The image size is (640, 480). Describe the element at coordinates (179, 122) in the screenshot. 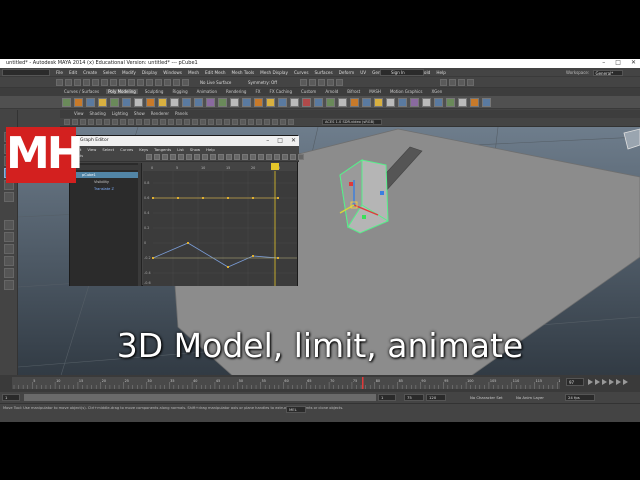

I see `xray-icon` at that location.